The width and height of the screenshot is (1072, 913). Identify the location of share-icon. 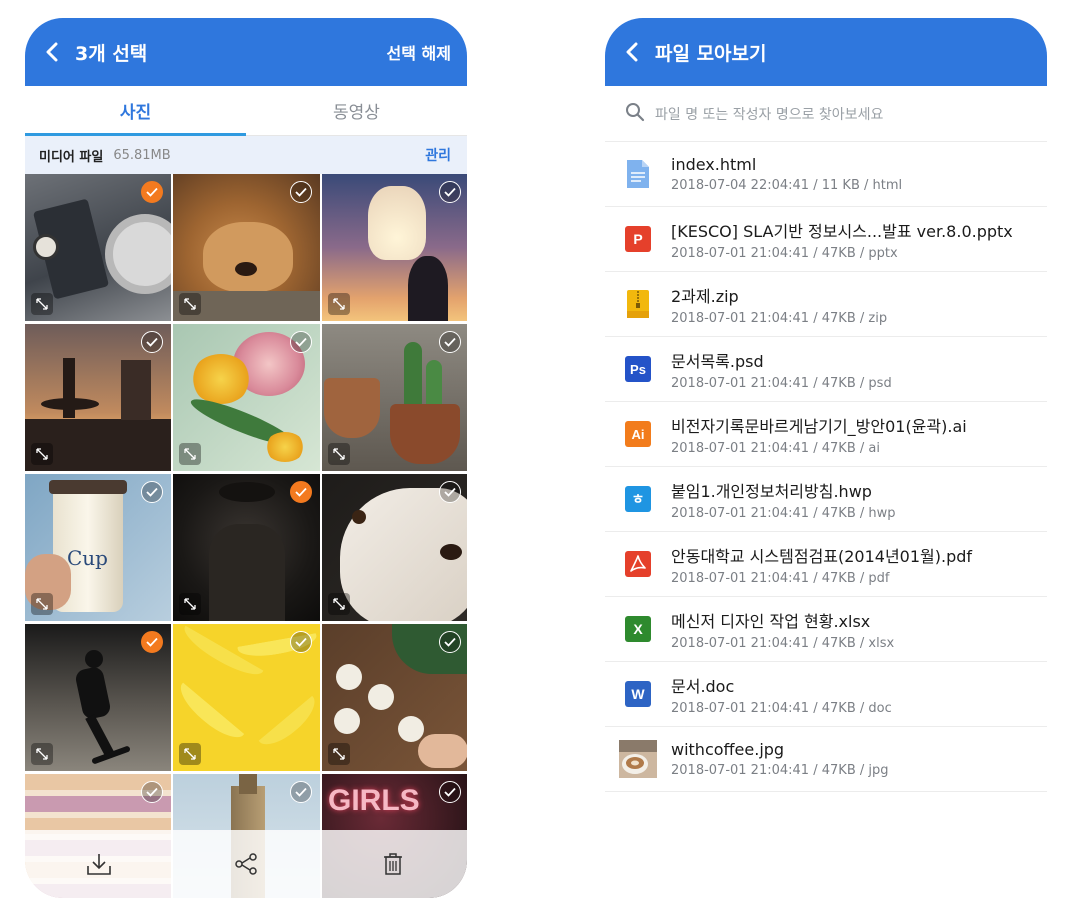
(246, 864).